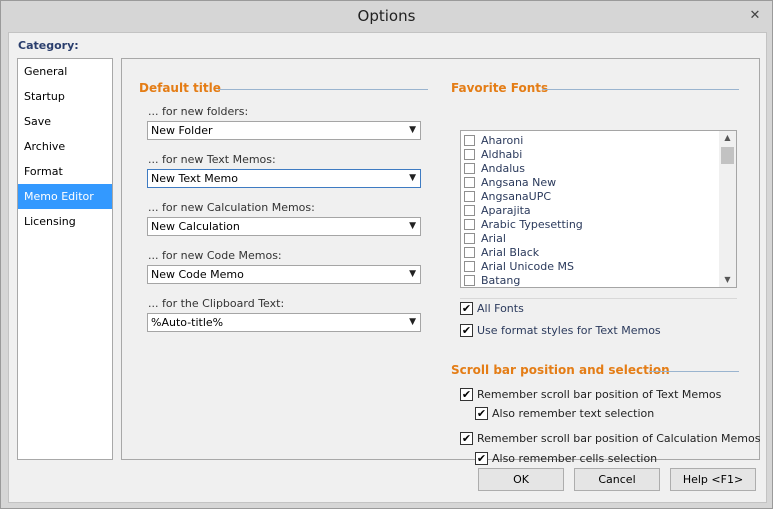 This screenshot has height=509, width=773. What do you see at coordinates (617, 479) in the screenshot?
I see `cancel-button: Cancel` at bounding box center [617, 479].